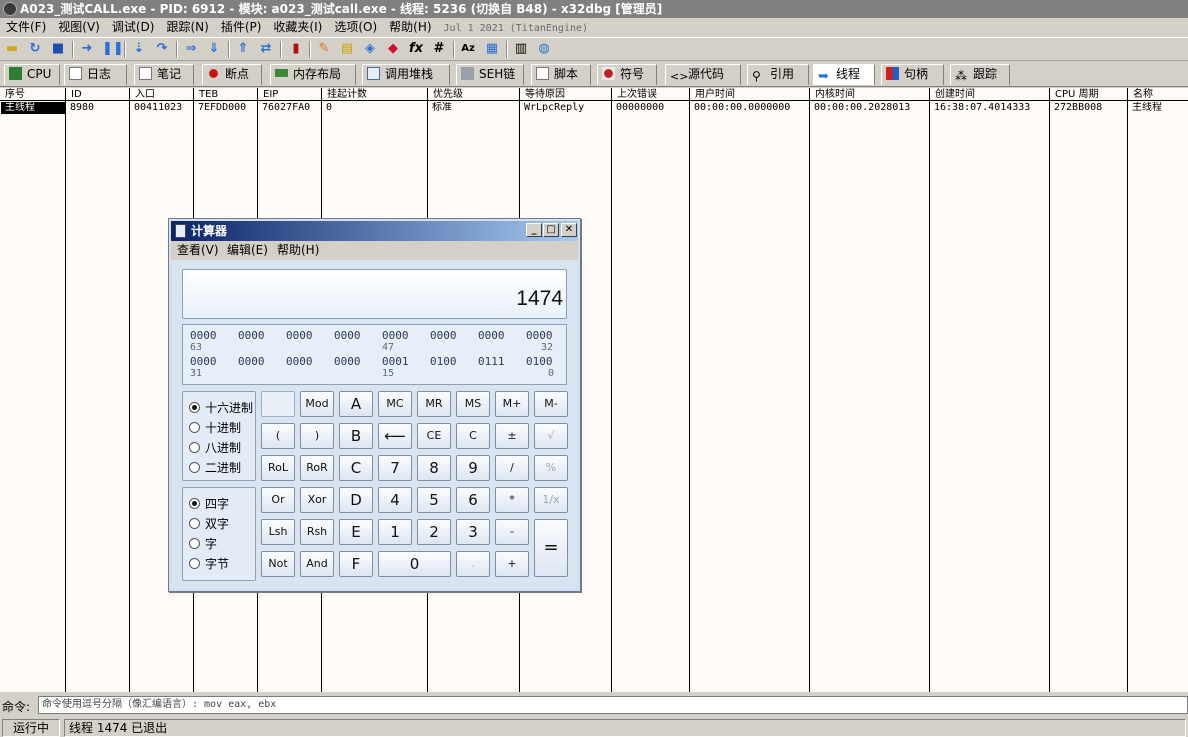  Describe the element at coordinates (187, 27) in the screenshot. I see `menu-trace: 跟踪(N)` at that location.